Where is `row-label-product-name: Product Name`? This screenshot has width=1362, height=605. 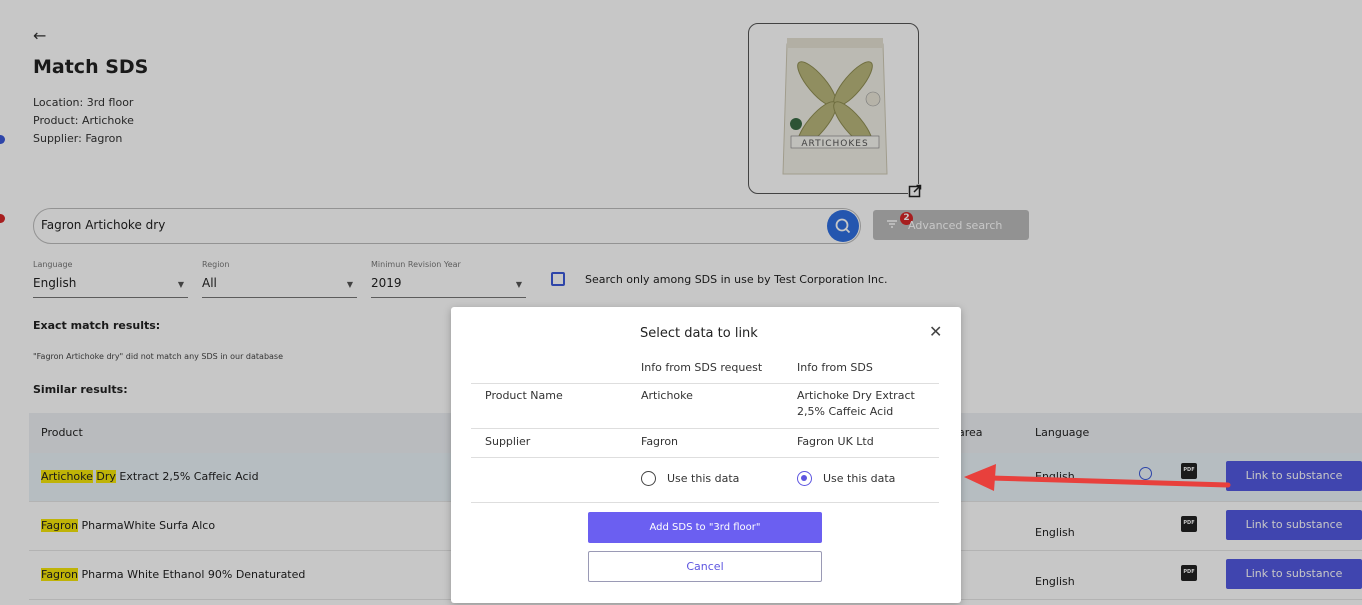 row-label-product-name: Product Name is located at coordinates (524, 395).